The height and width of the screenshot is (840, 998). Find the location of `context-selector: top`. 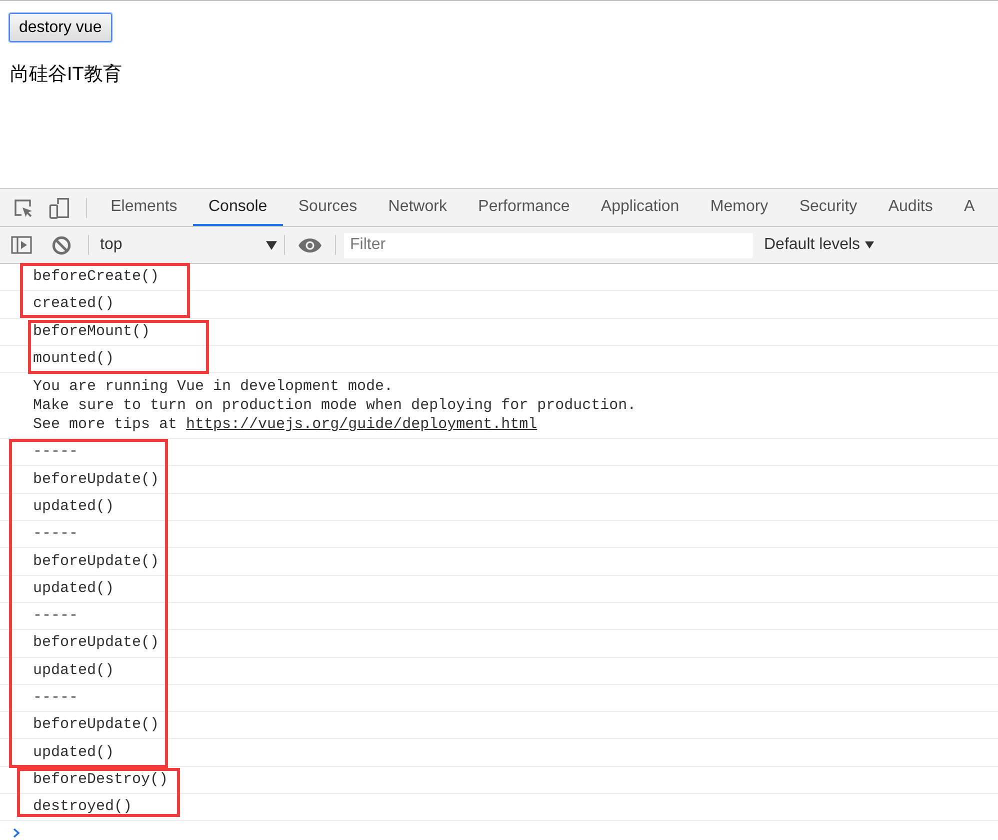

context-selector: top is located at coordinates (188, 245).